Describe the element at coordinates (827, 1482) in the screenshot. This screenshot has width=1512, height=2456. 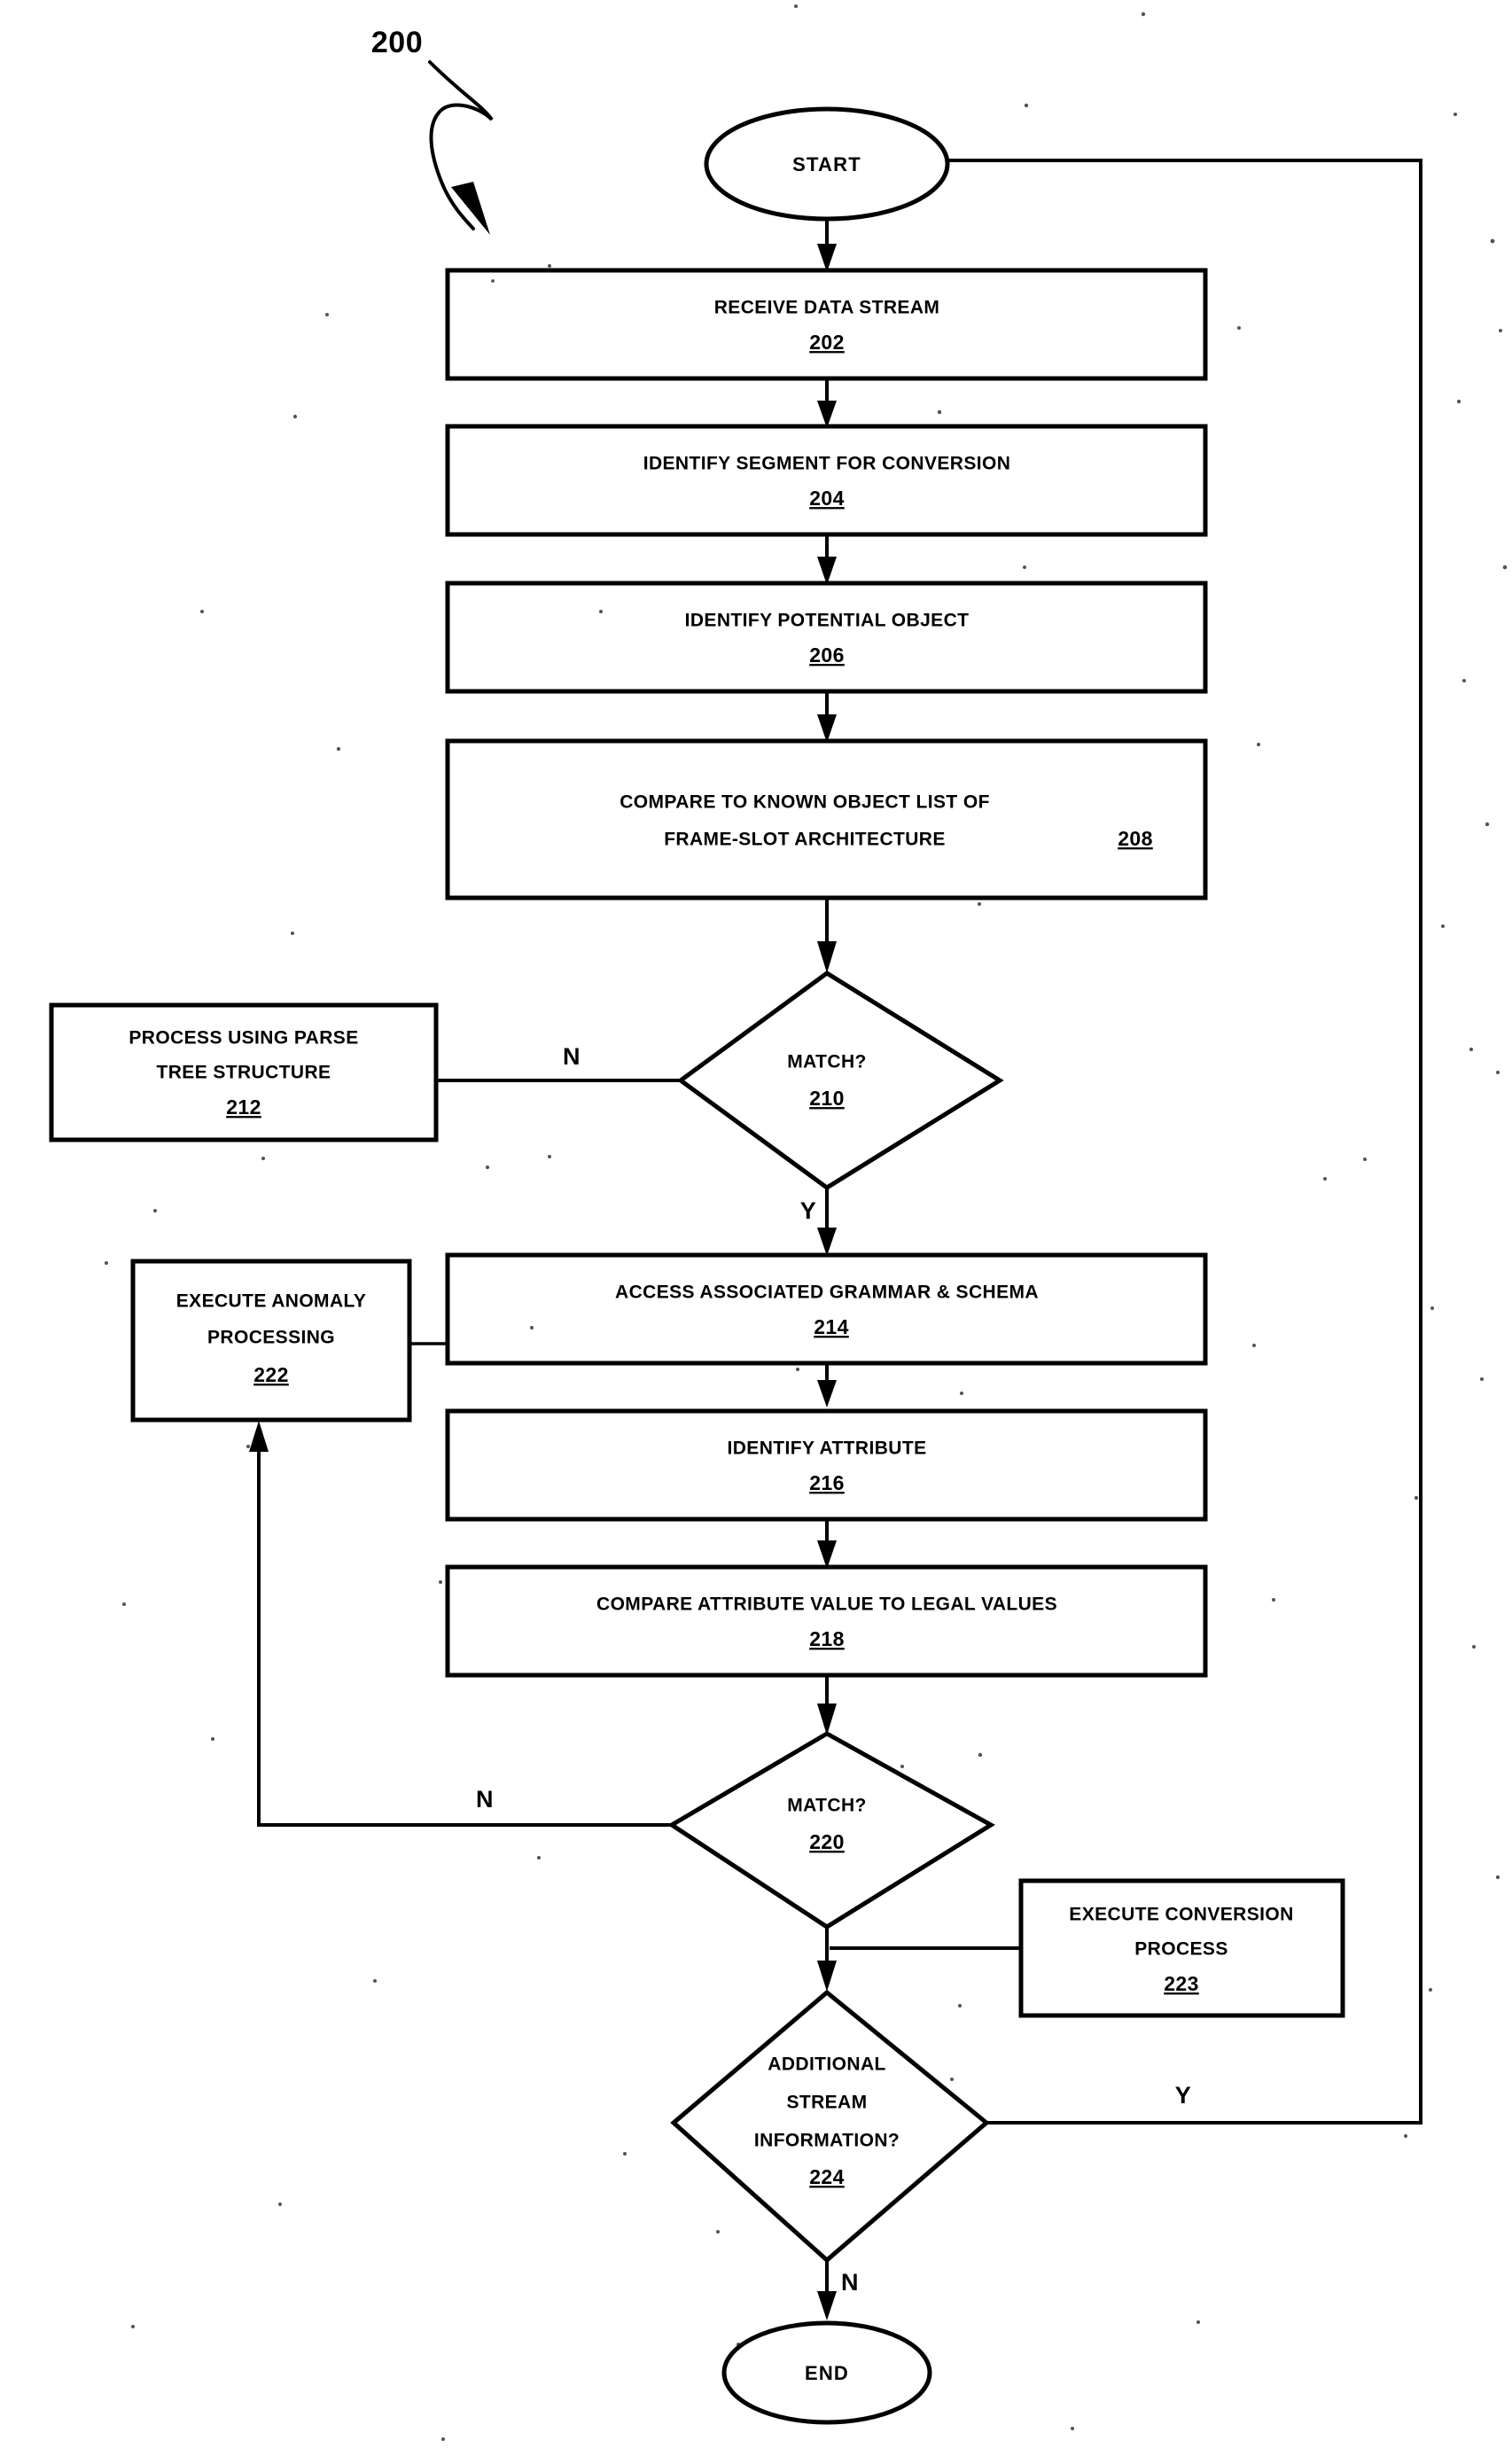
I see `box-216-number: 216` at that location.